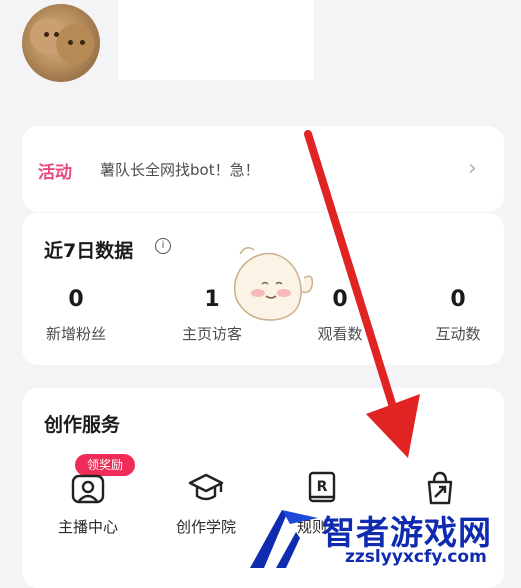  I want to click on info-icon: i, so click(163, 246).